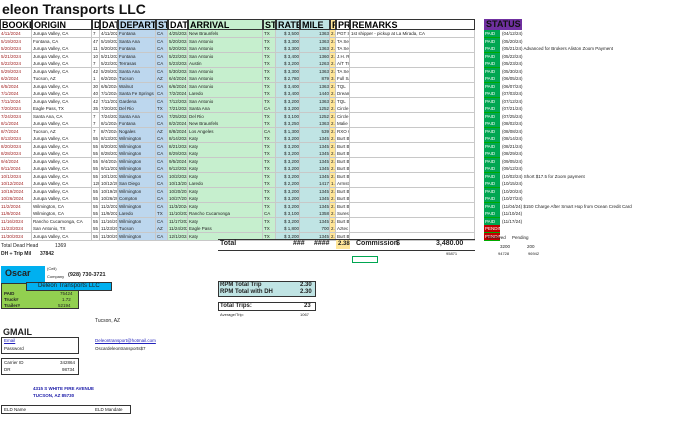 The image size is (680, 446). I want to click on total-dead-head-label: Total Dead Head, so click(20, 246).